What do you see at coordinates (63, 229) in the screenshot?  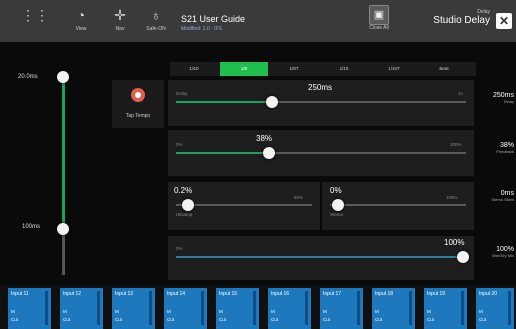 I see `fader-knob` at bounding box center [63, 229].